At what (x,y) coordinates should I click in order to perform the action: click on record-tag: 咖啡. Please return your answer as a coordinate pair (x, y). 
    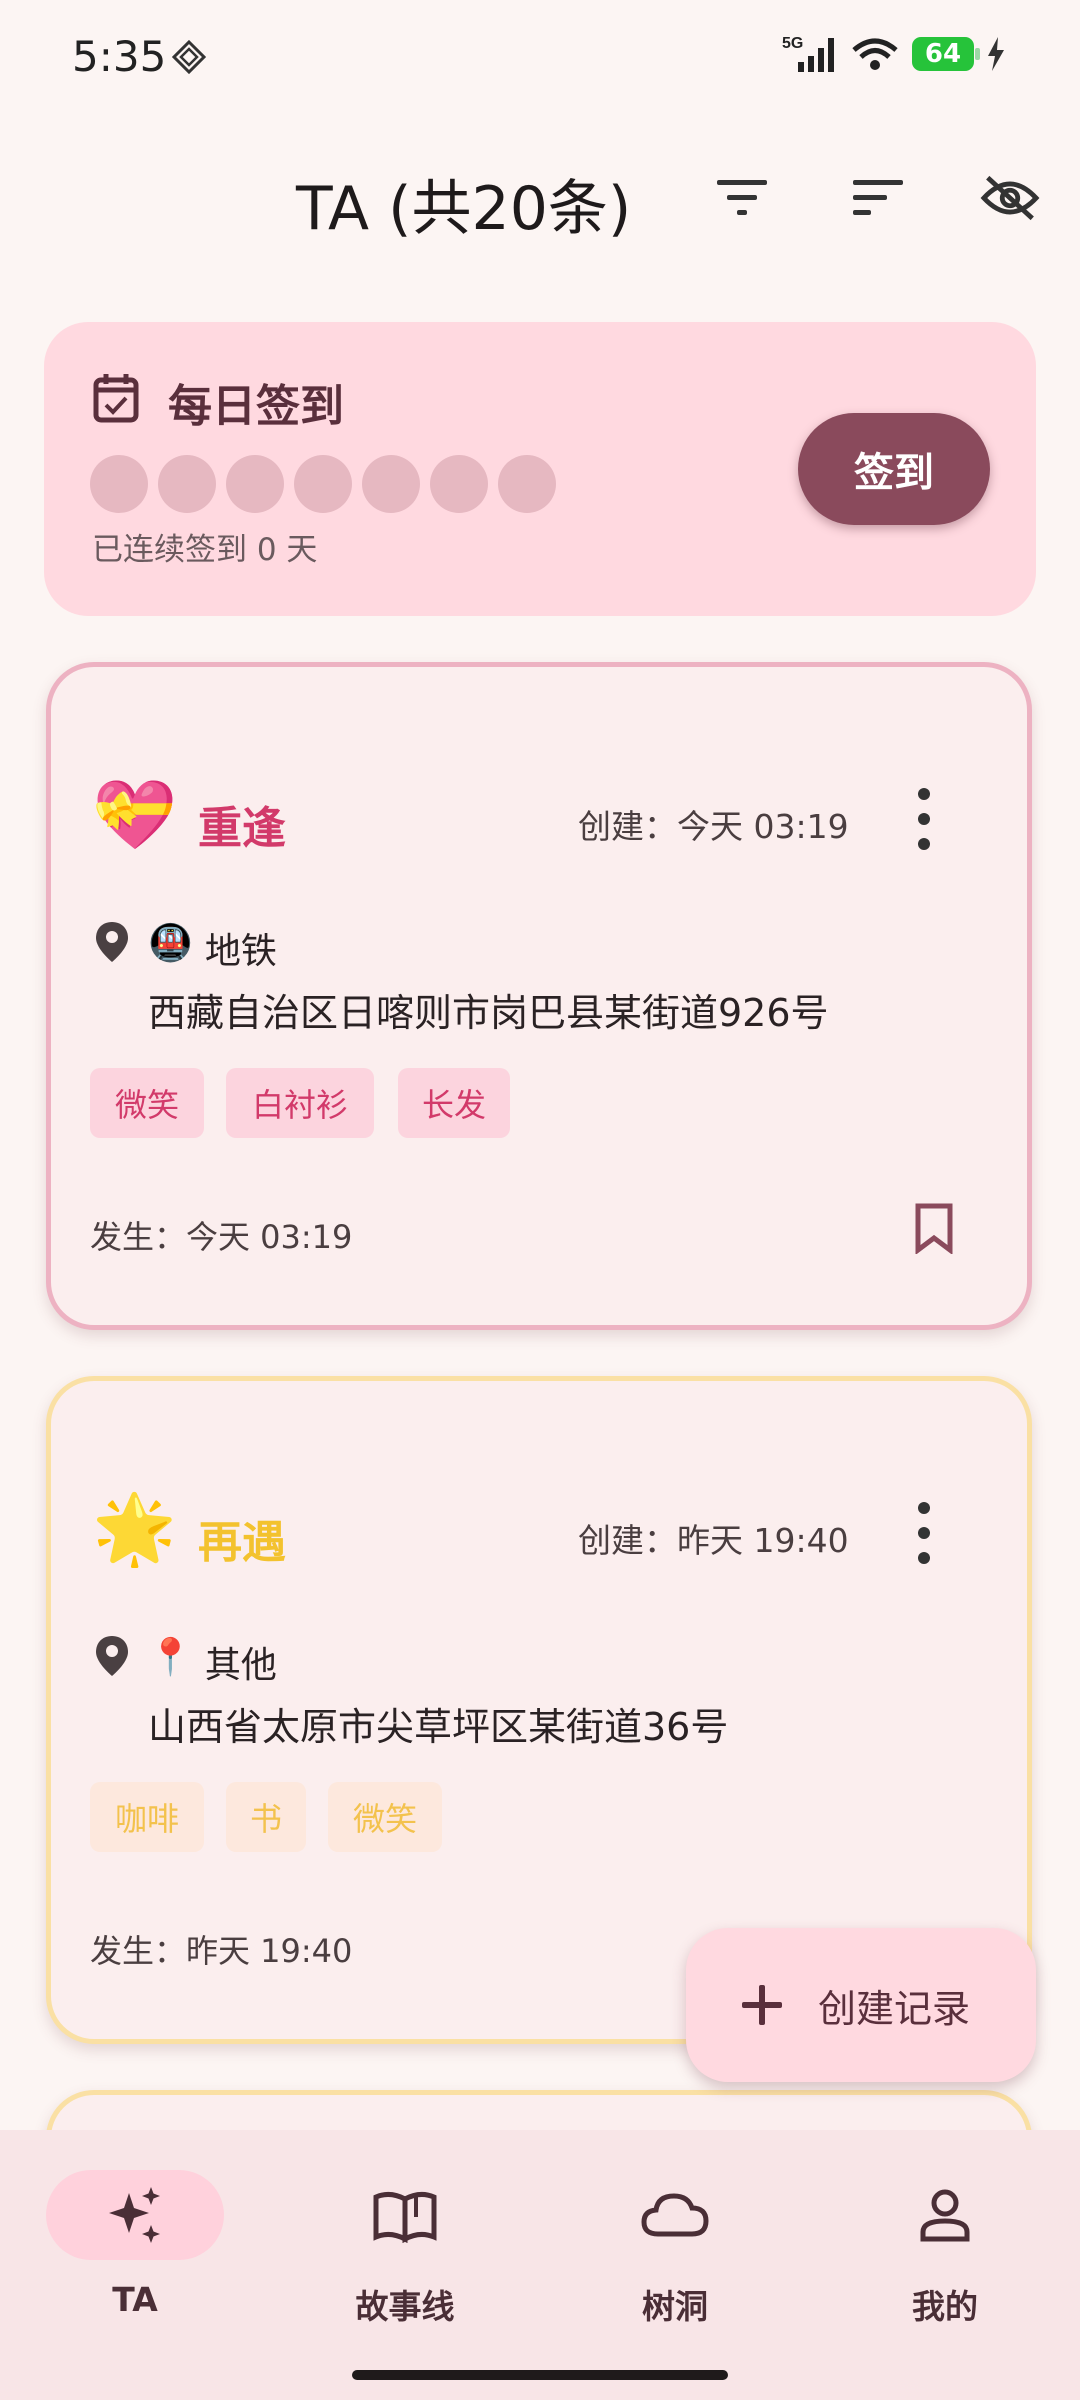
    Looking at the image, I should click on (147, 1817).